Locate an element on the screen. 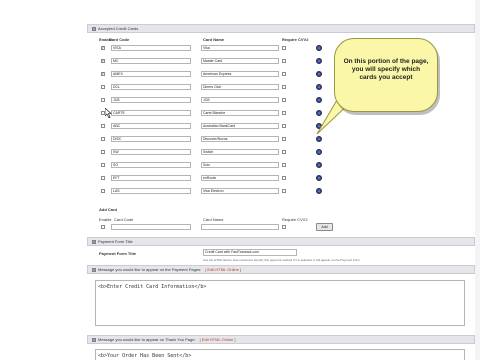 The width and height of the screenshot is (480, 360). card-row: SO Solo × is located at coordinates (237, 166).